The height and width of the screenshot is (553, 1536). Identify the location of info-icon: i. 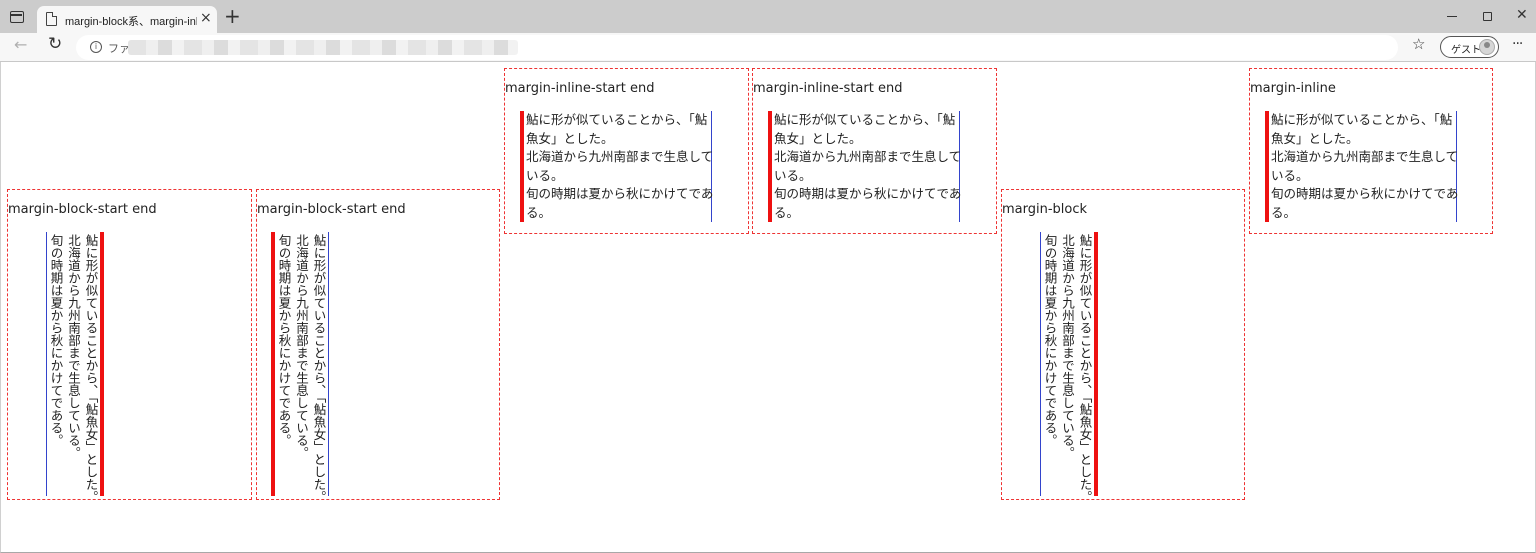
(96, 47).